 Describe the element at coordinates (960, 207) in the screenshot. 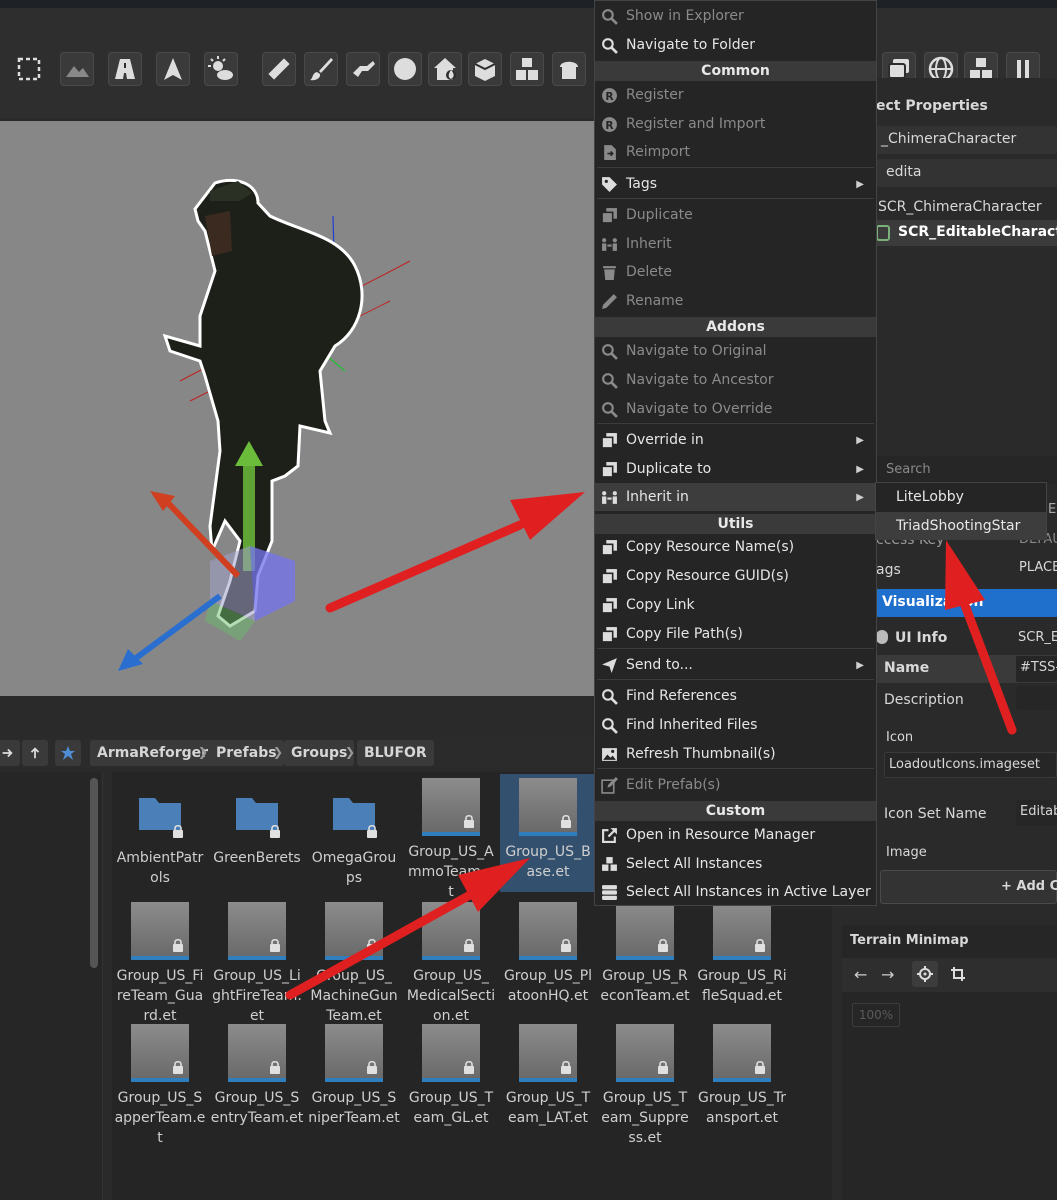

I see `tree-item: SCR_ChimeraCharacter` at that location.